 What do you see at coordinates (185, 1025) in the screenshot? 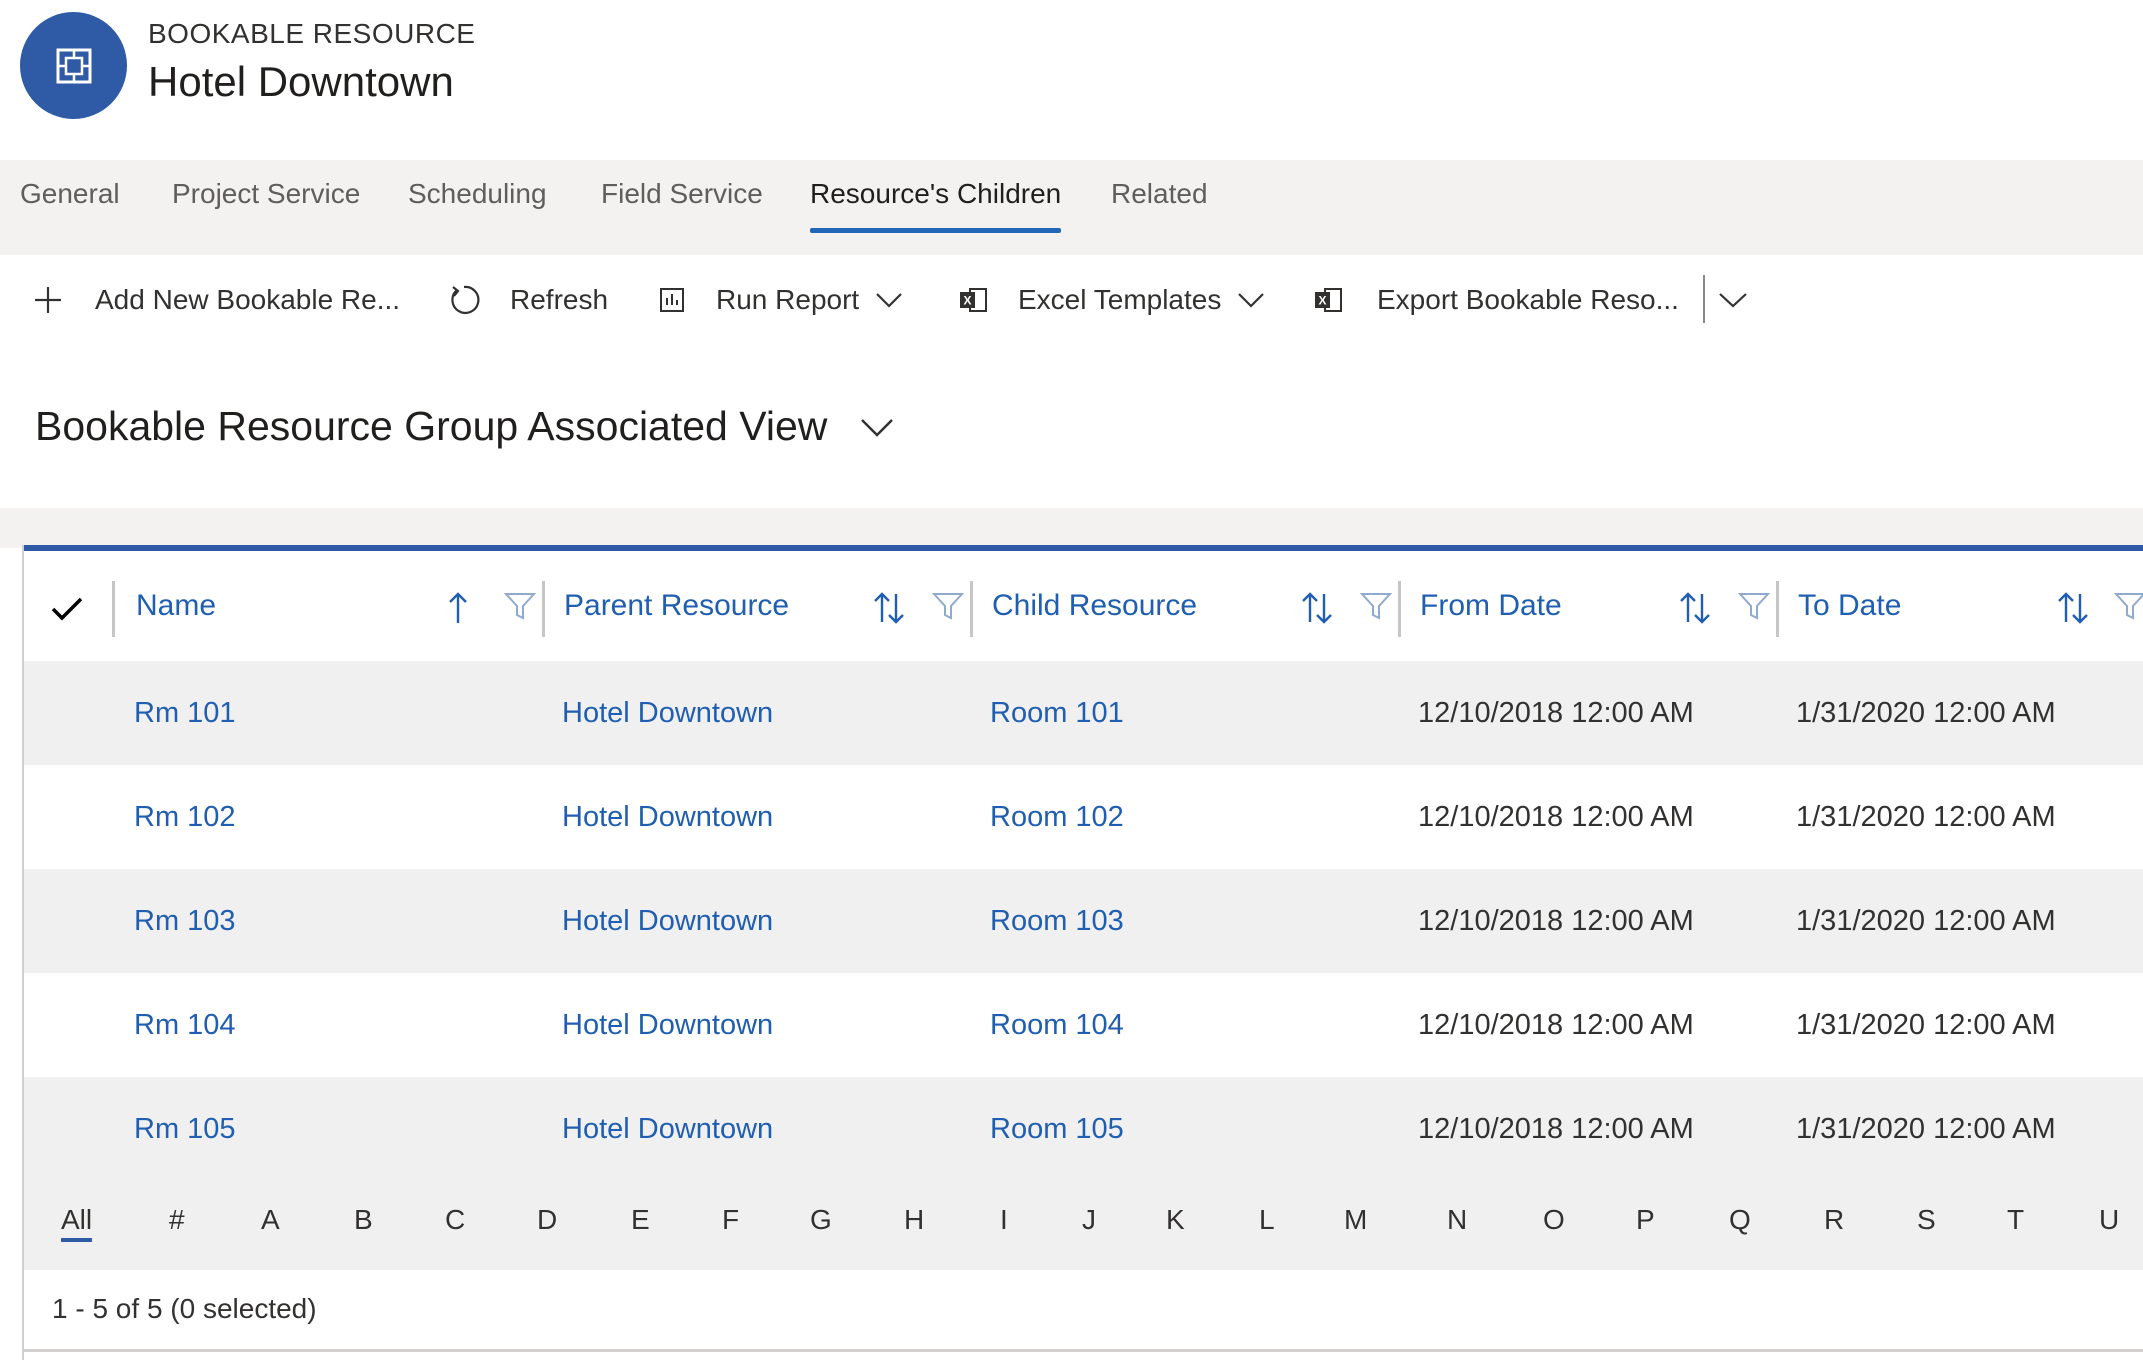
I see `name-cell: Rm 104` at bounding box center [185, 1025].